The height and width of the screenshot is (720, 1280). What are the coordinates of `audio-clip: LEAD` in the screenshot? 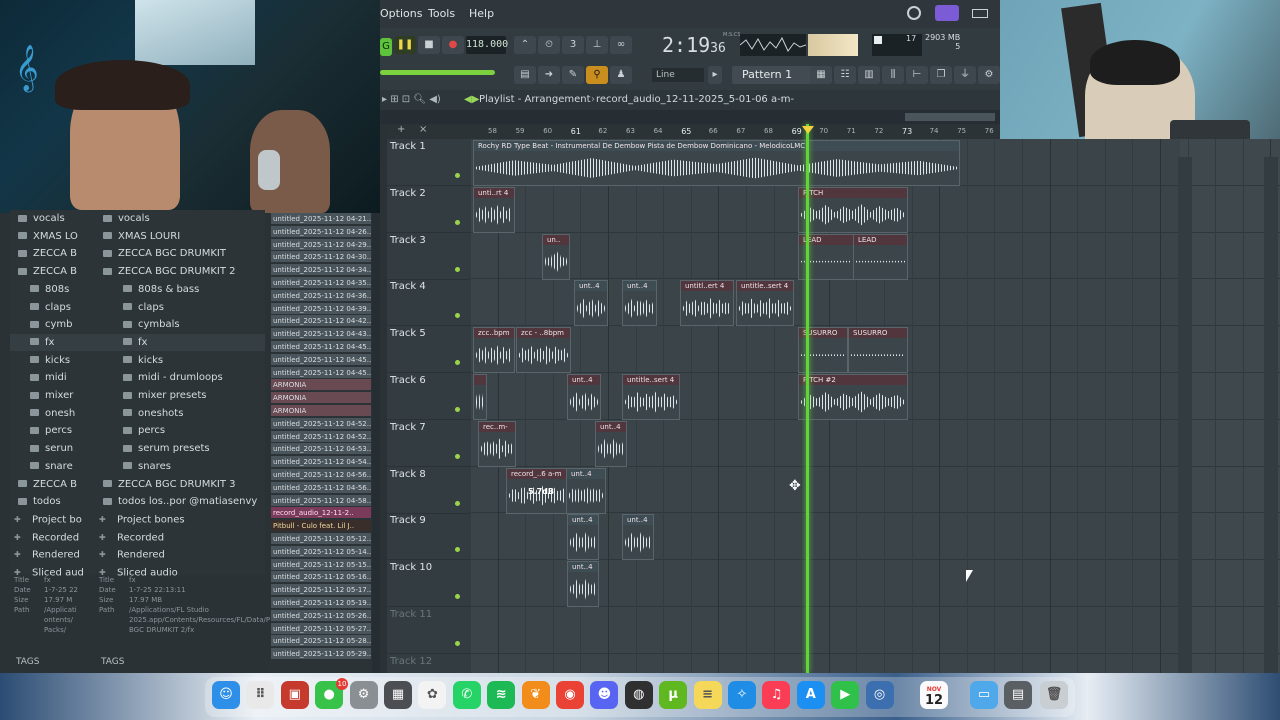 It's located at (880, 256).